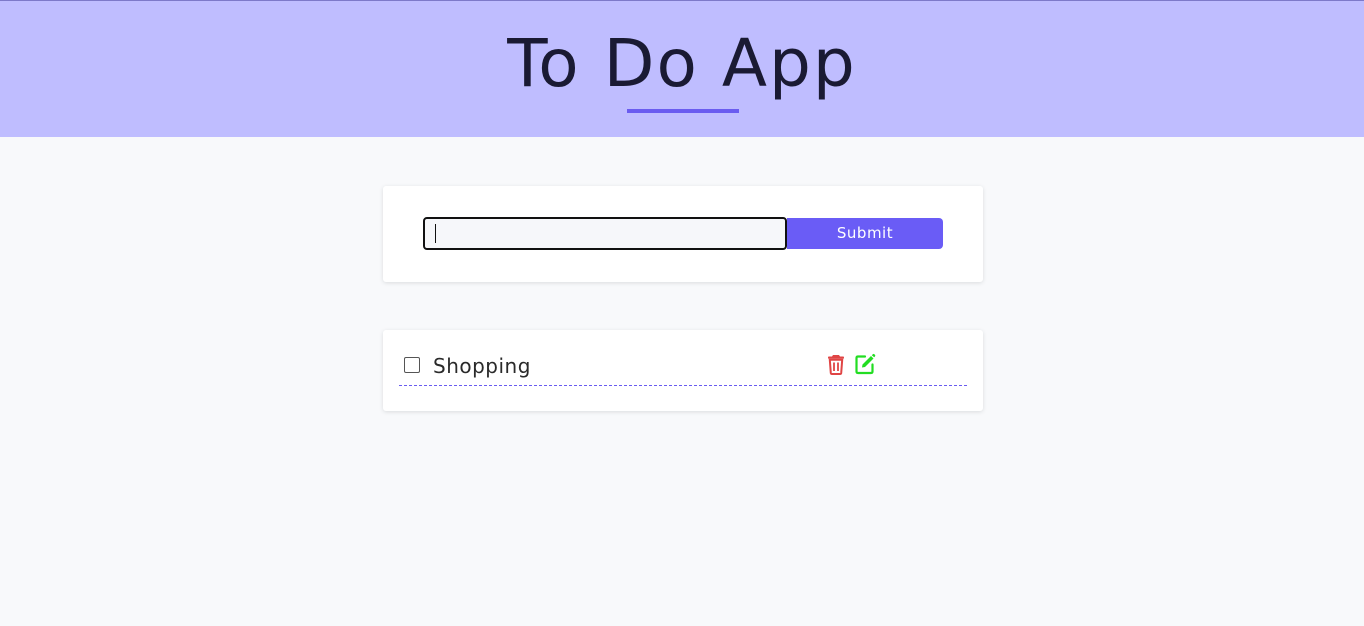  I want to click on submit-button: Submit, so click(865, 233).